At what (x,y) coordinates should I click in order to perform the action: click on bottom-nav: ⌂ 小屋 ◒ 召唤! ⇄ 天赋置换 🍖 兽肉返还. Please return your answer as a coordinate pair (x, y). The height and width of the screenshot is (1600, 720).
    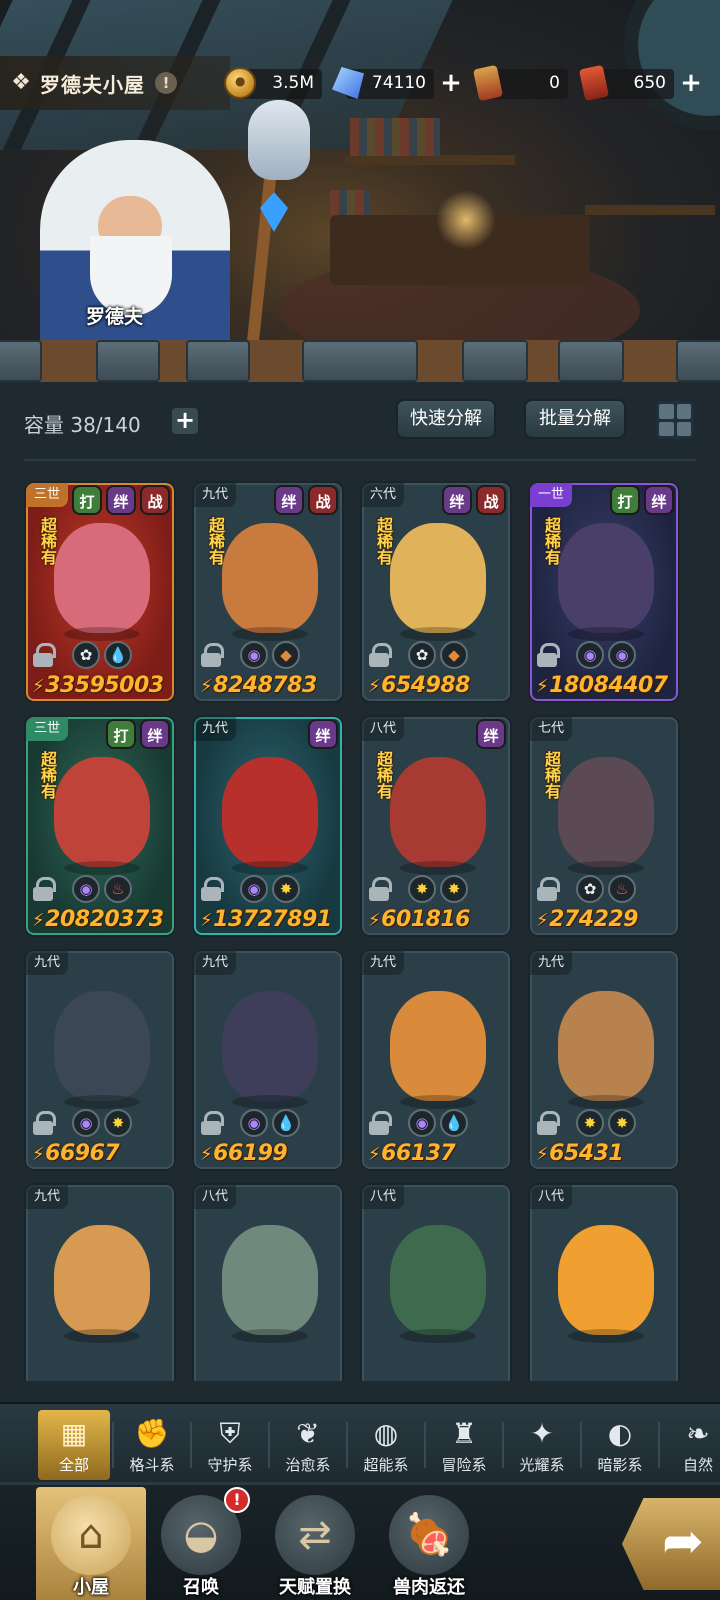
    Looking at the image, I should click on (360, 1541).